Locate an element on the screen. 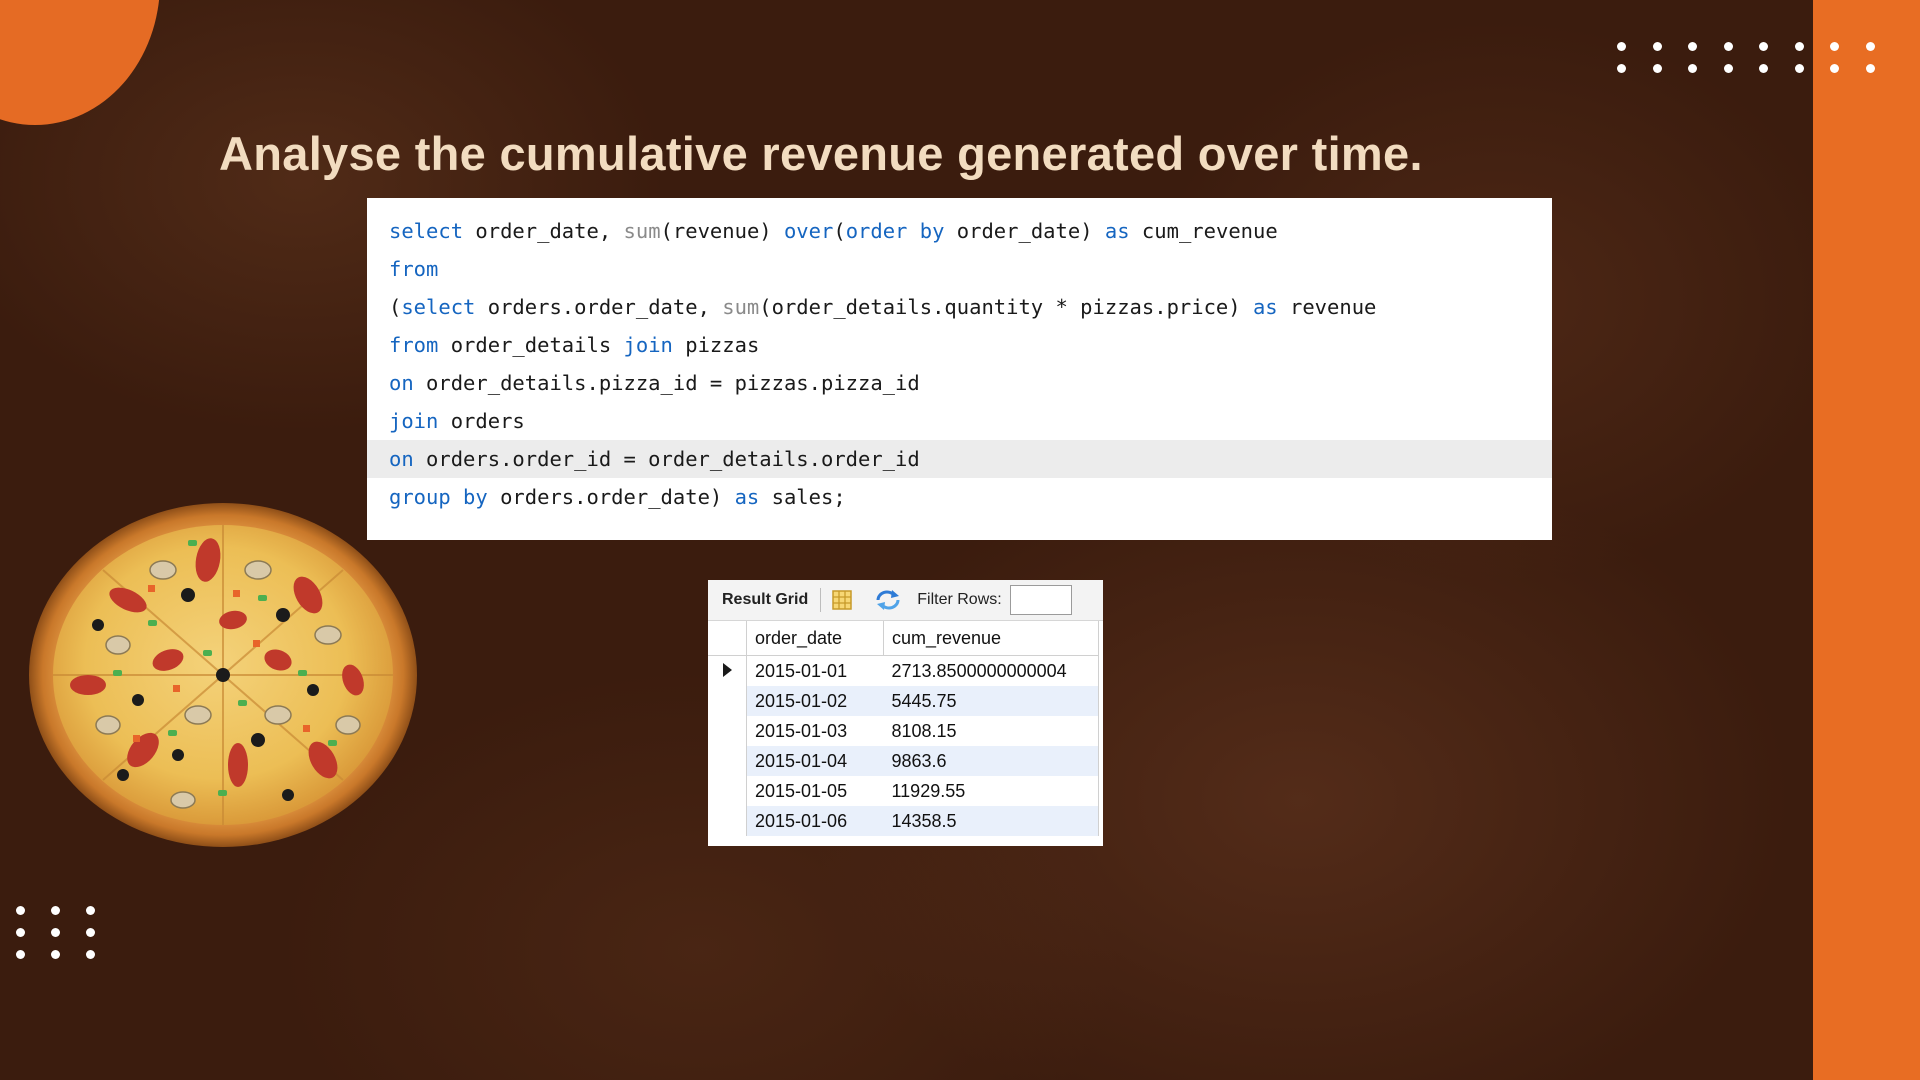 The image size is (1920, 1080). sql-text: orders.order_id = order_details.order_id is located at coordinates (666, 459).